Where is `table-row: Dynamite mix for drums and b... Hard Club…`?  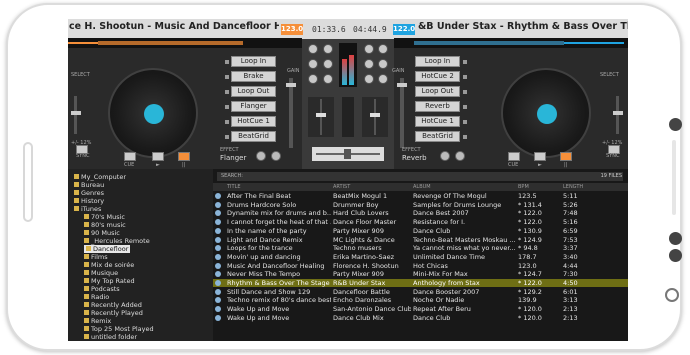 table-row: Dynamite mix for drums and b... Hard Club… is located at coordinates (420, 213).